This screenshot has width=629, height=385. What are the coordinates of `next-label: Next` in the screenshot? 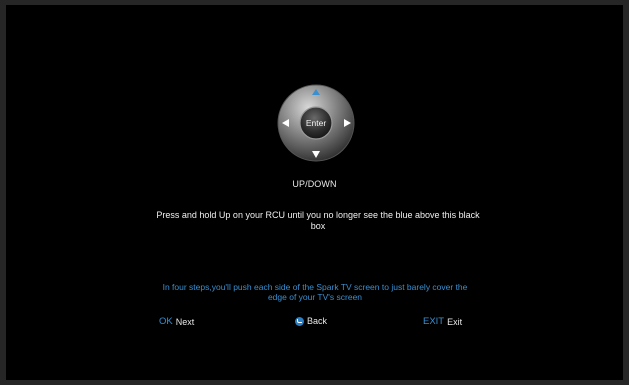 It's located at (185, 321).